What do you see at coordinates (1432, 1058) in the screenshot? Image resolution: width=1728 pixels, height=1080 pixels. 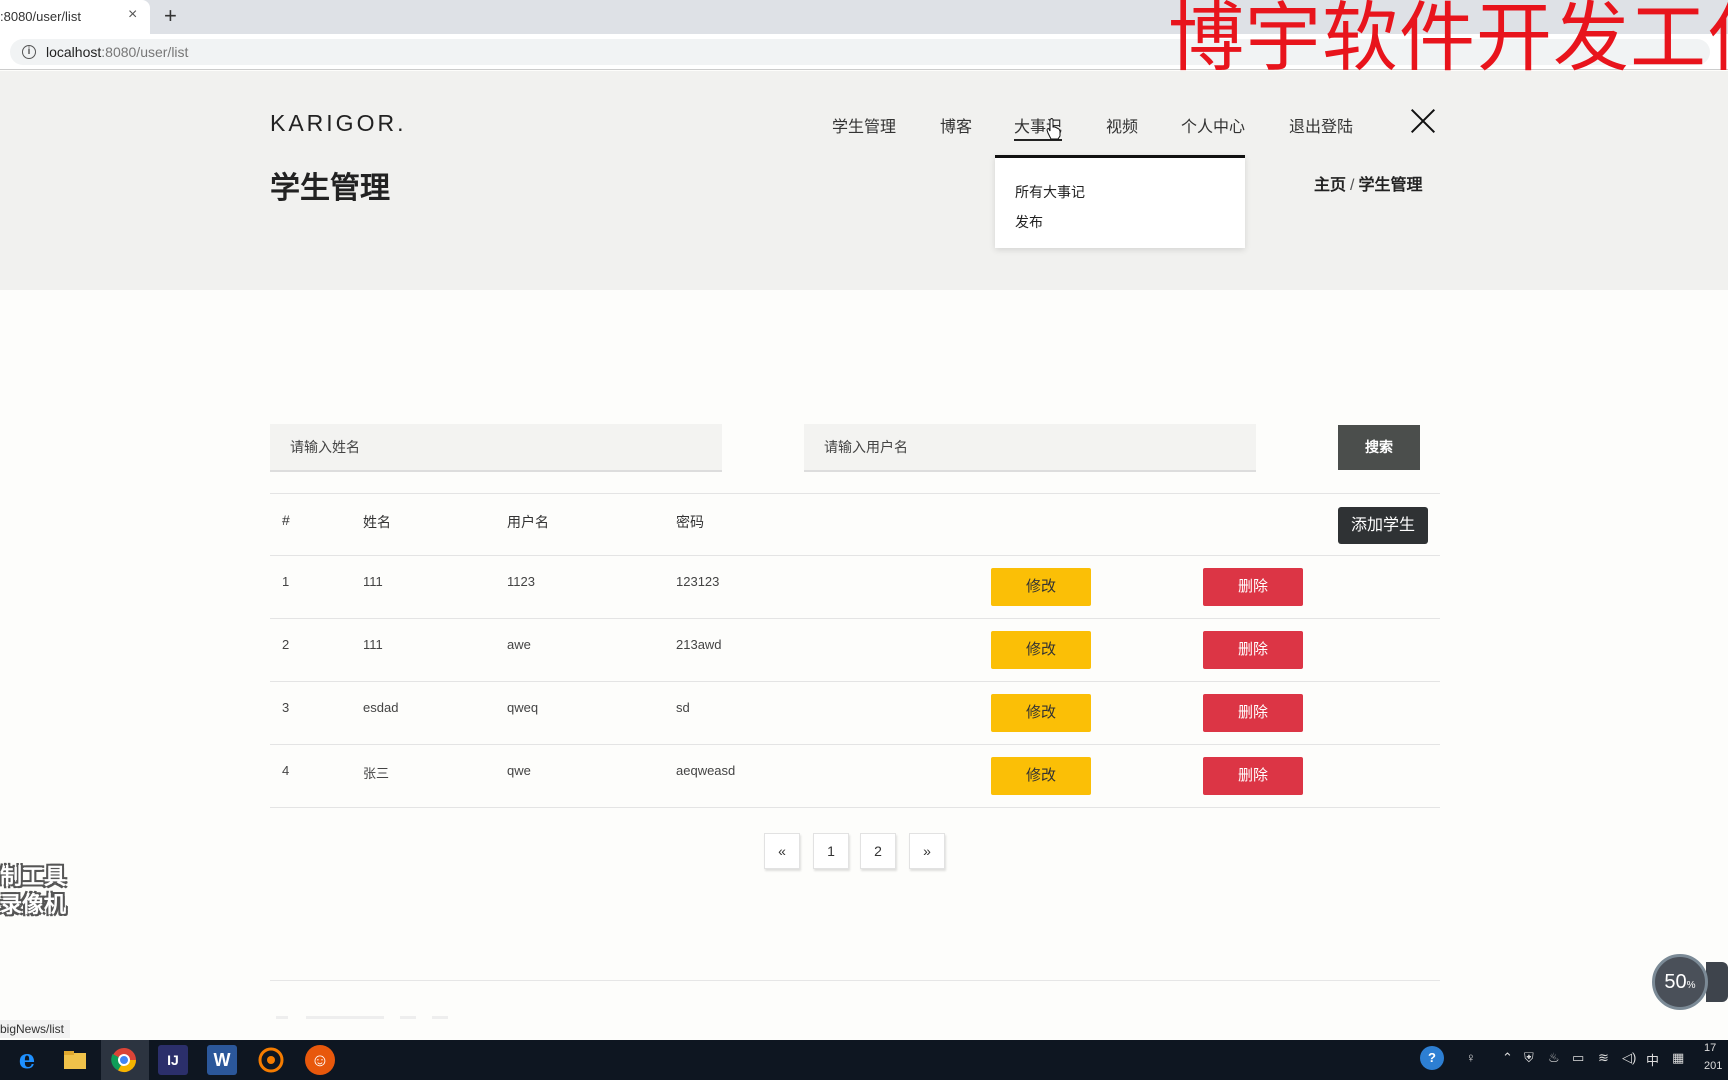 I see `help-icon: ?` at bounding box center [1432, 1058].